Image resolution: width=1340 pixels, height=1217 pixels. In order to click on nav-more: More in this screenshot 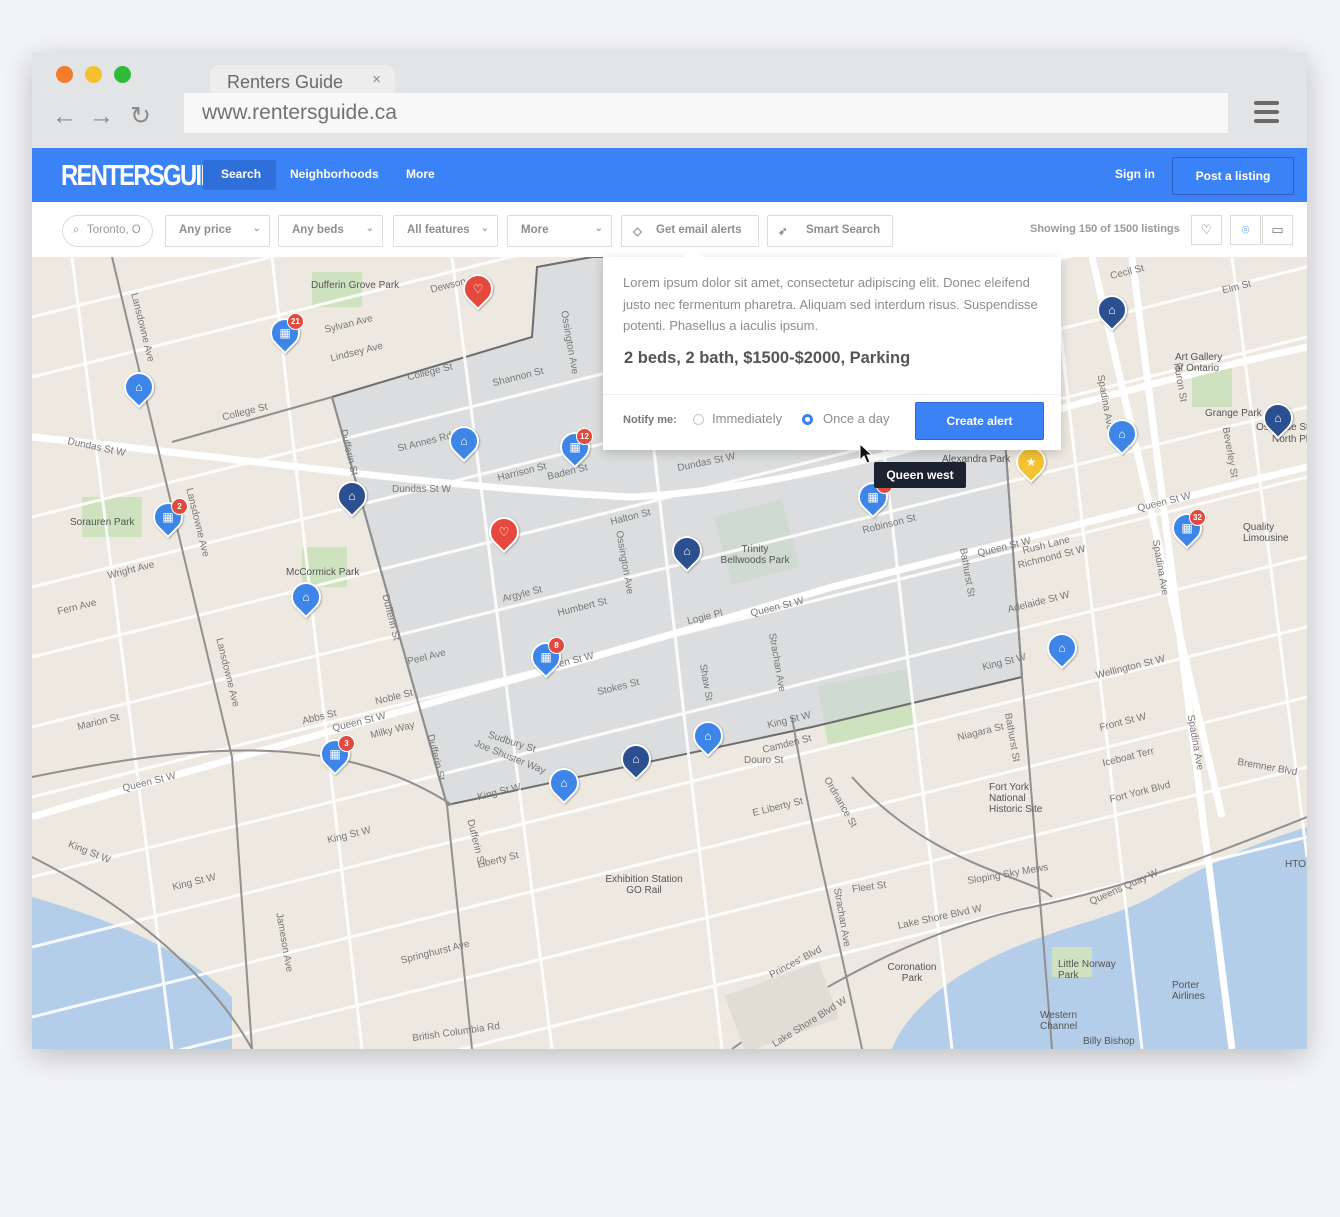, I will do `click(420, 174)`.